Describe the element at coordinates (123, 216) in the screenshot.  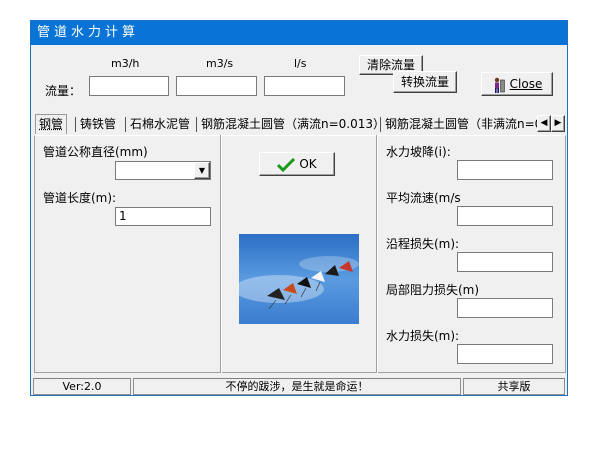
I see `length-value: 1` at that location.